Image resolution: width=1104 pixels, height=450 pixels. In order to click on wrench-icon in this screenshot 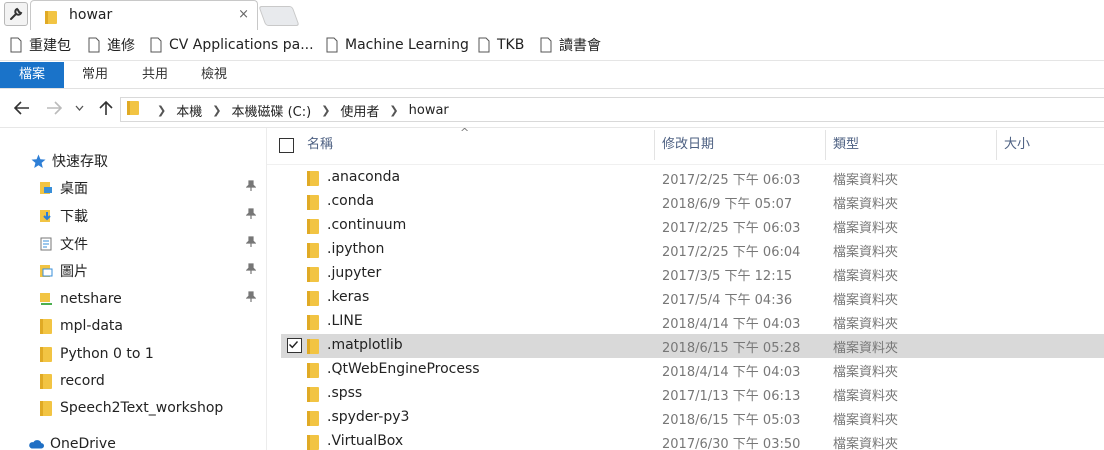, I will do `click(16, 14)`.